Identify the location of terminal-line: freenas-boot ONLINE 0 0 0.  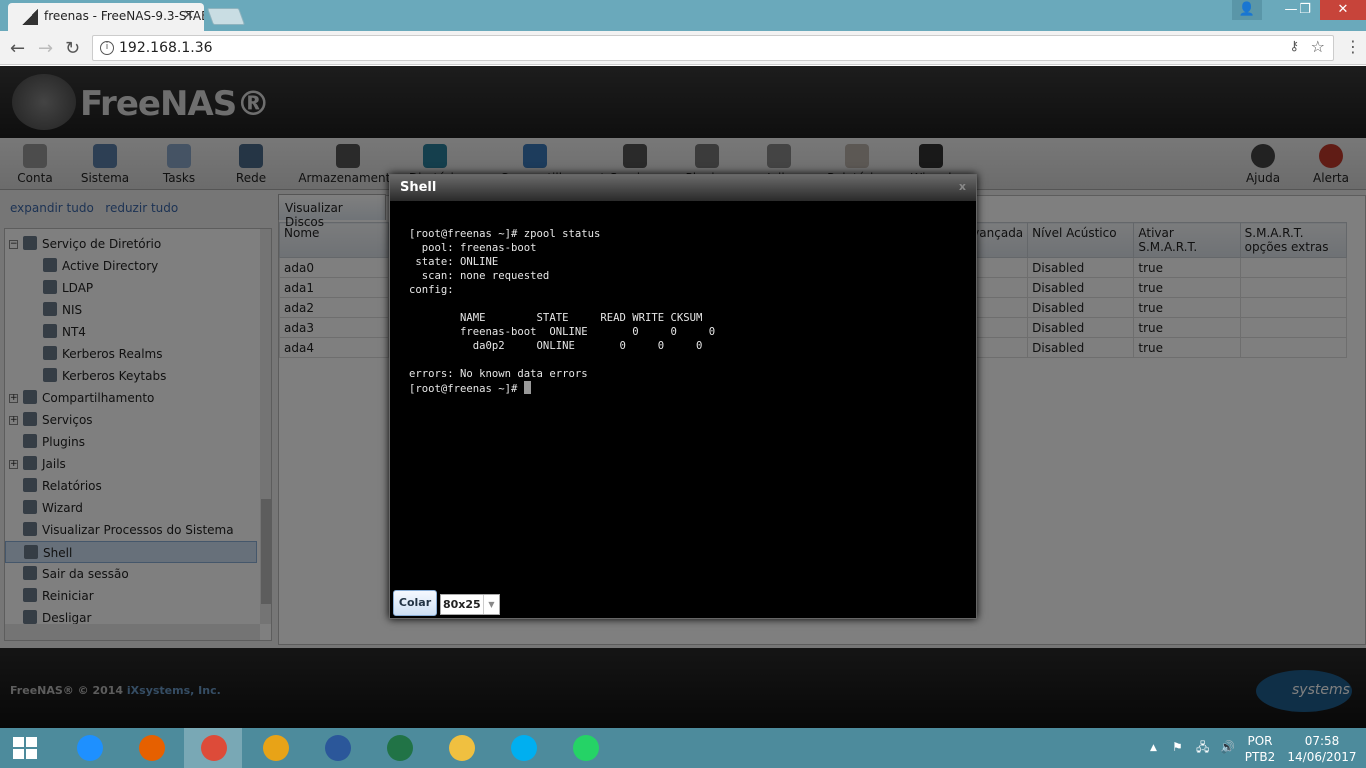
(562, 332).